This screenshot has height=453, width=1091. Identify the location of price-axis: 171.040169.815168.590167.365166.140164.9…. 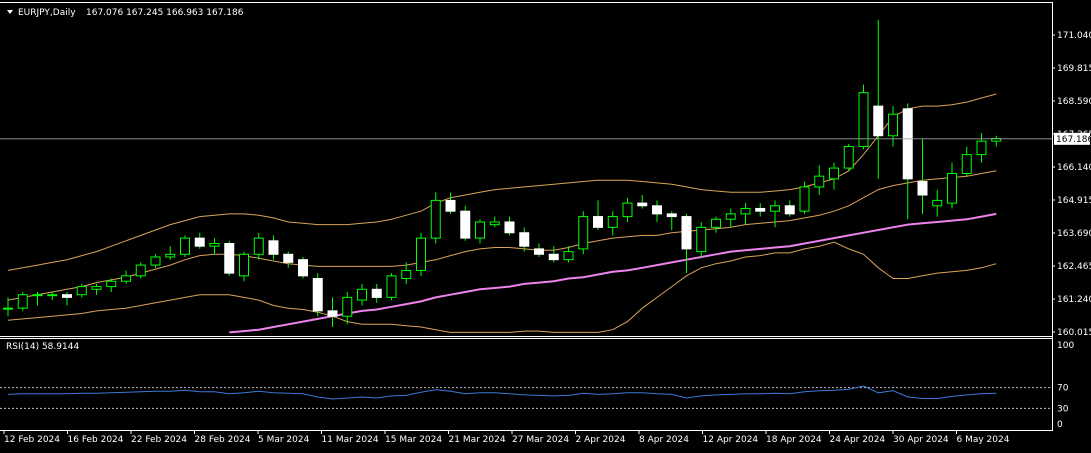
(1071, 184).